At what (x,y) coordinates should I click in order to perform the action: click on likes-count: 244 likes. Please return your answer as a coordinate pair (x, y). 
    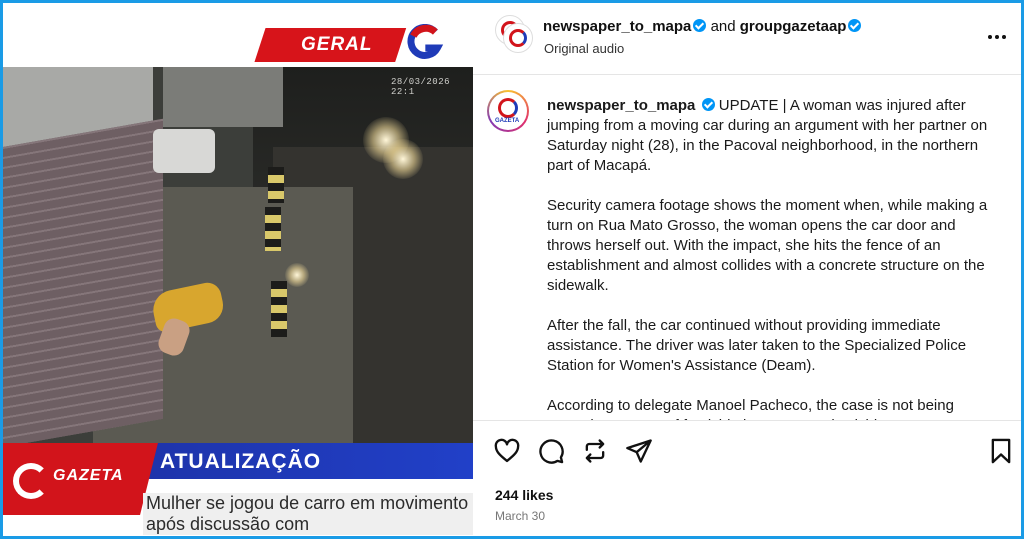
    Looking at the image, I should click on (524, 495).